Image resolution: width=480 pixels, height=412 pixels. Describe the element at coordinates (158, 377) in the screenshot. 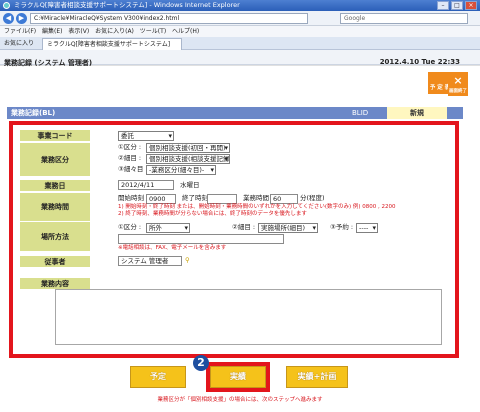

I see `schedule-button: 予定` at that location.